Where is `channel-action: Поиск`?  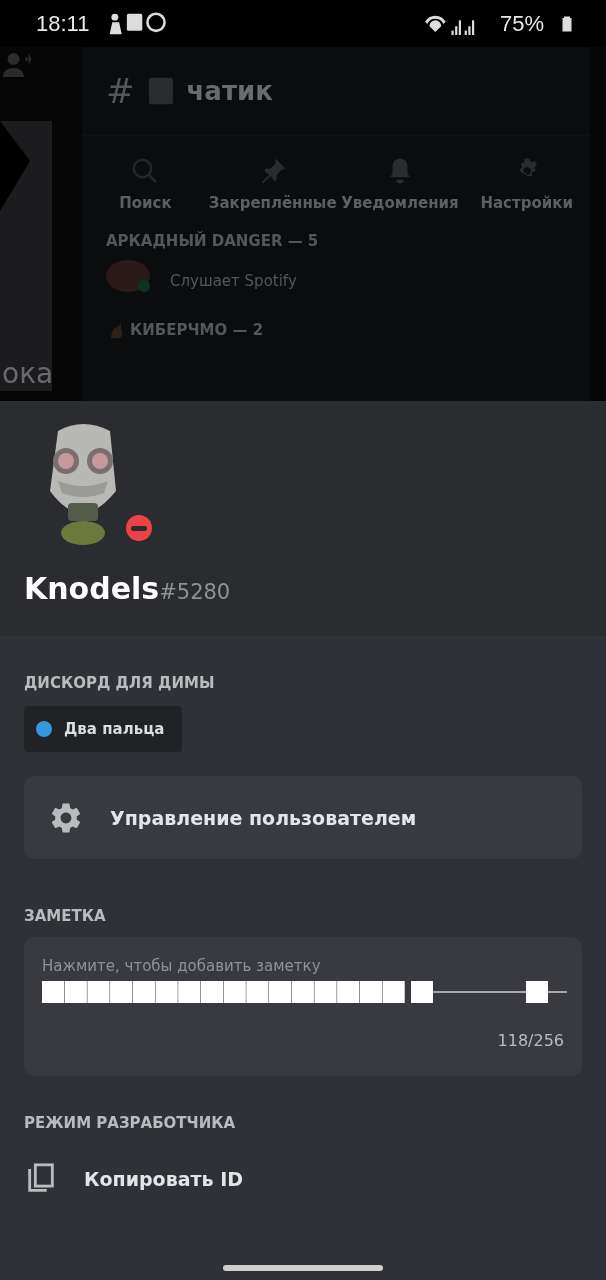 channel-action: Поиск is located at coordinates (145, 203).